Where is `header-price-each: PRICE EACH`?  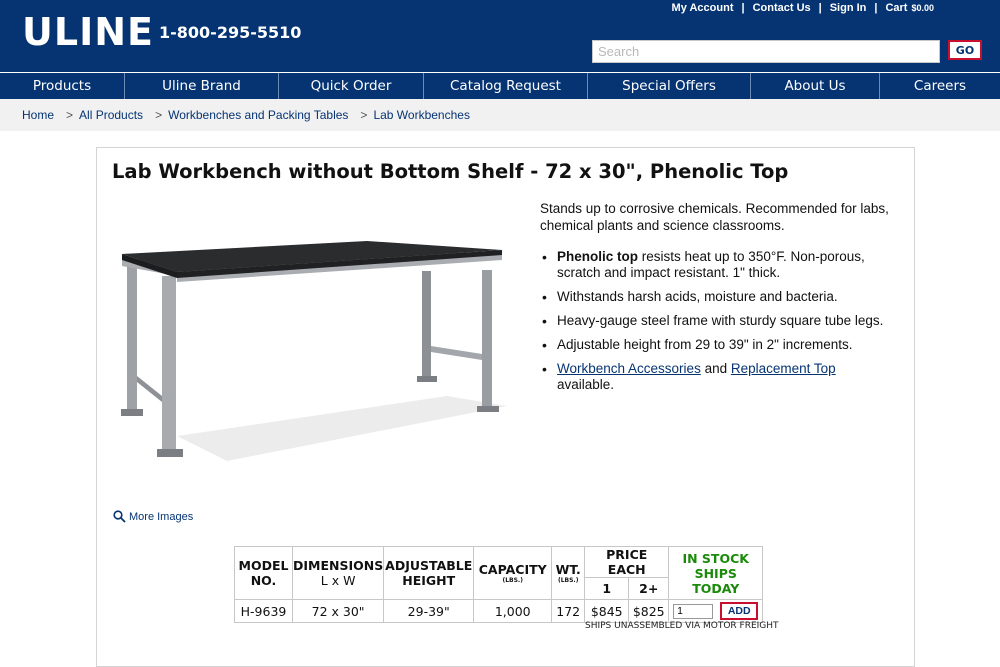
header-price-each: PRICE EACH is located at coordinates (627, 562).